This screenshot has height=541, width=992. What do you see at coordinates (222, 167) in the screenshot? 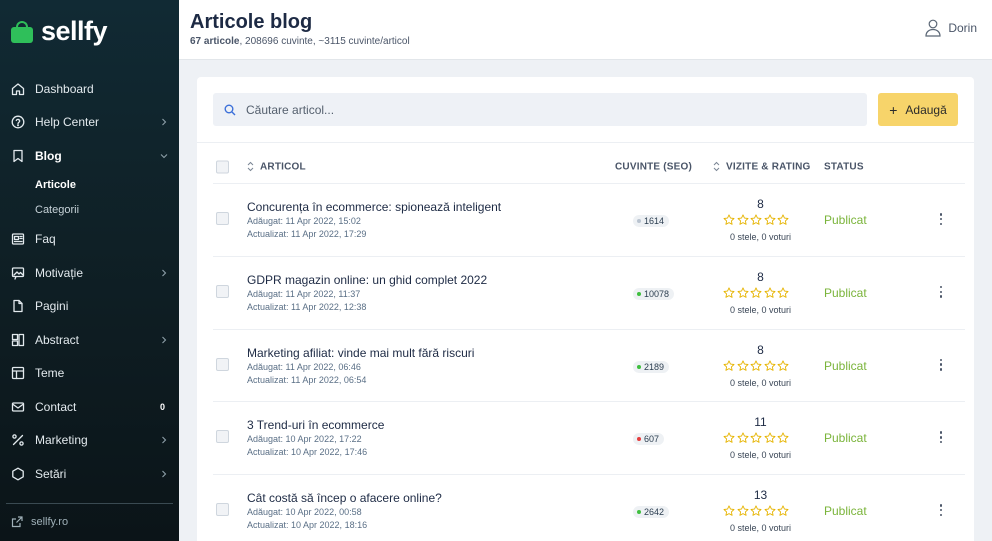
I see `select-all-checkbox` at bounding box center [222, 167].